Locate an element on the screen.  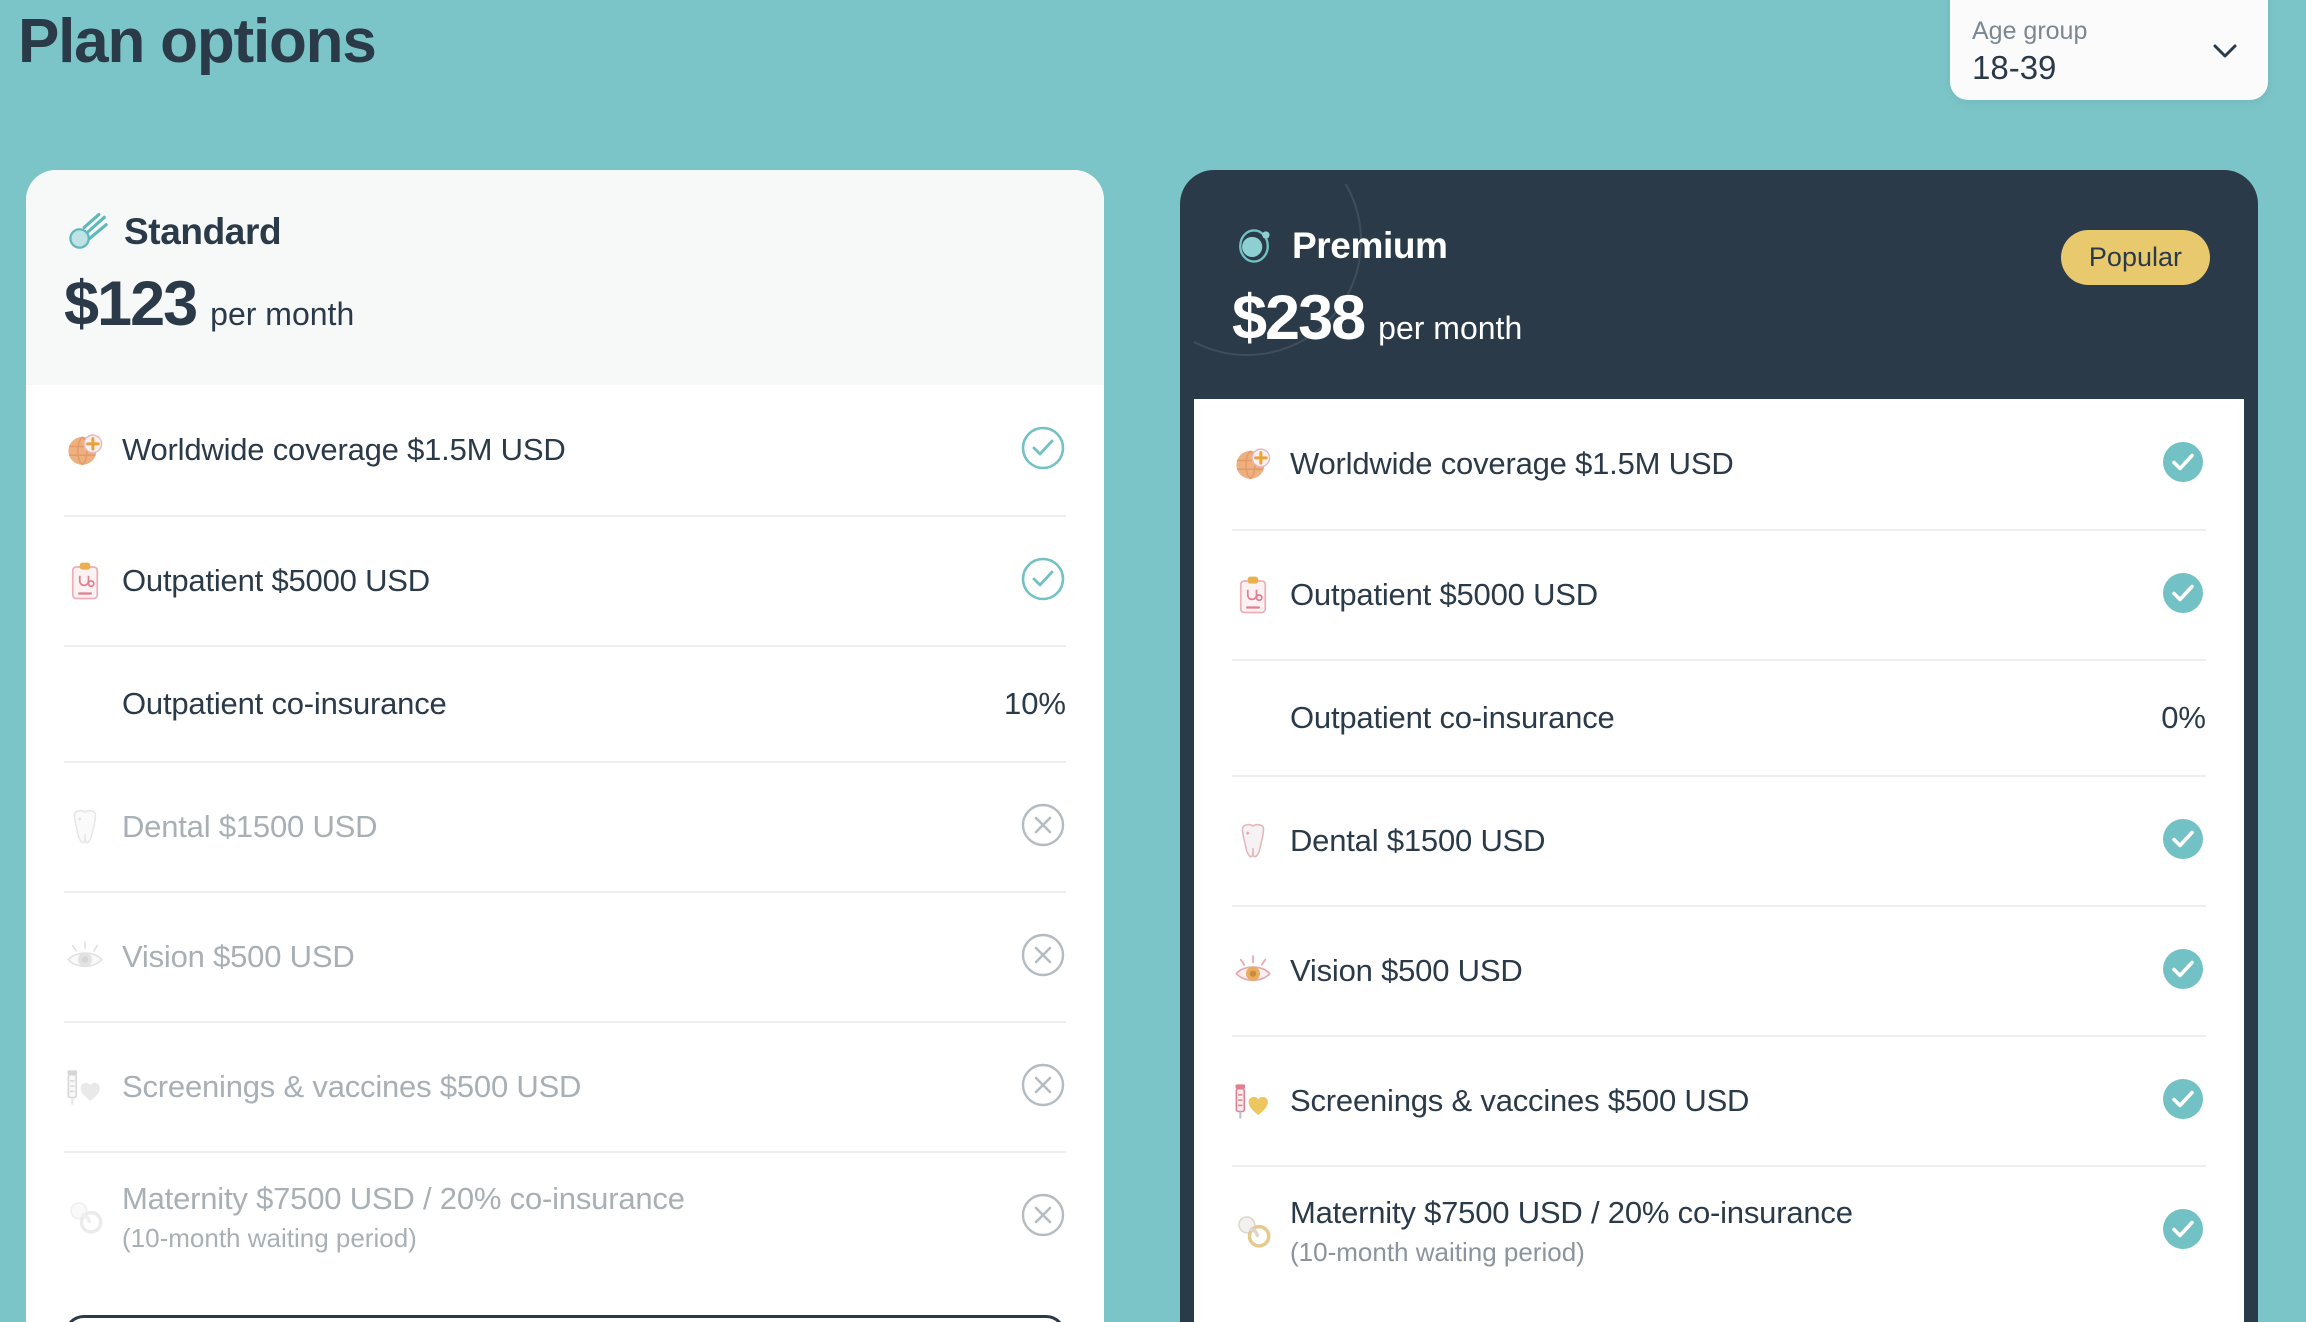
plan-header: Standard $123 per month is located at coordinates (565, 277).